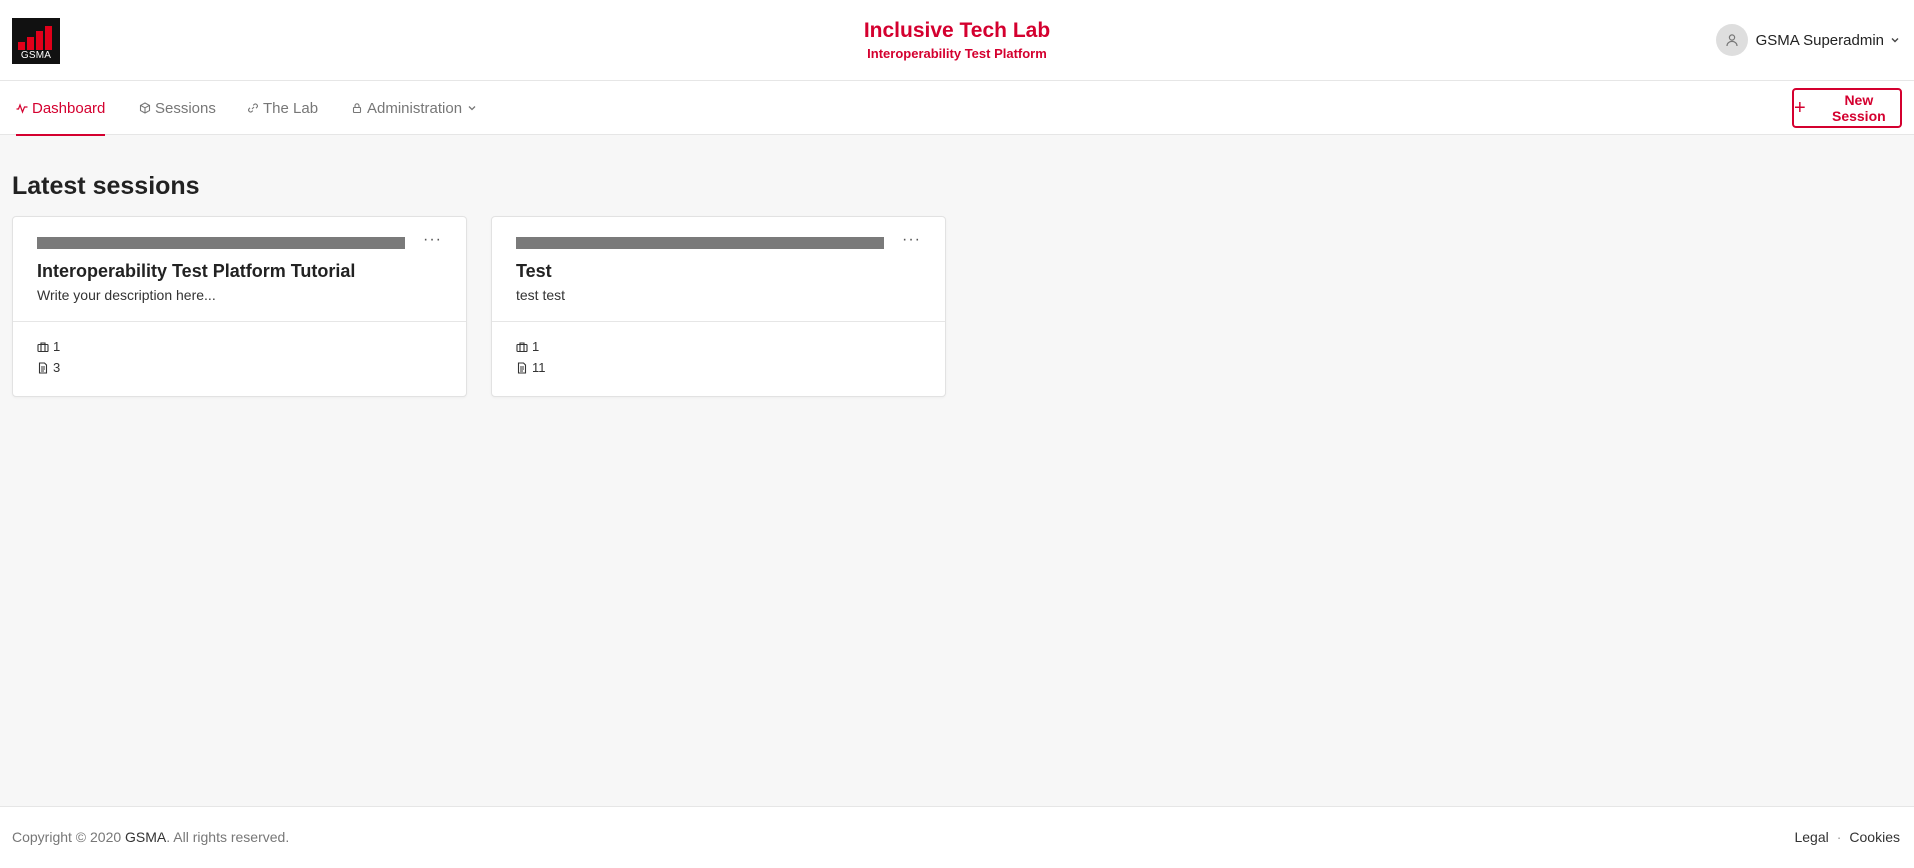 The height and width of the screenshot is (868, 1914). What do you see at coordinates (145, 108) in the screenshot?
I see `cube-icon` at bounding box center [145, 108].